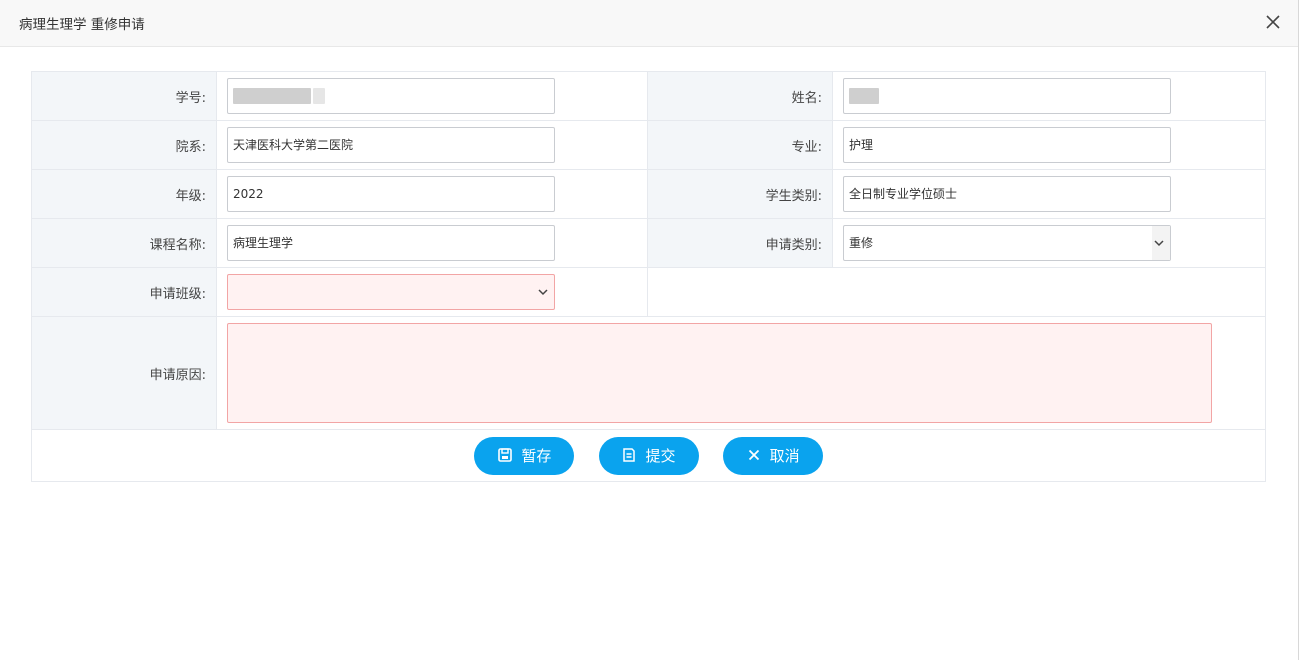  Describe the element at coordinates (1007, 145) in the screenshot. I see `major-field: 护理` at that location.